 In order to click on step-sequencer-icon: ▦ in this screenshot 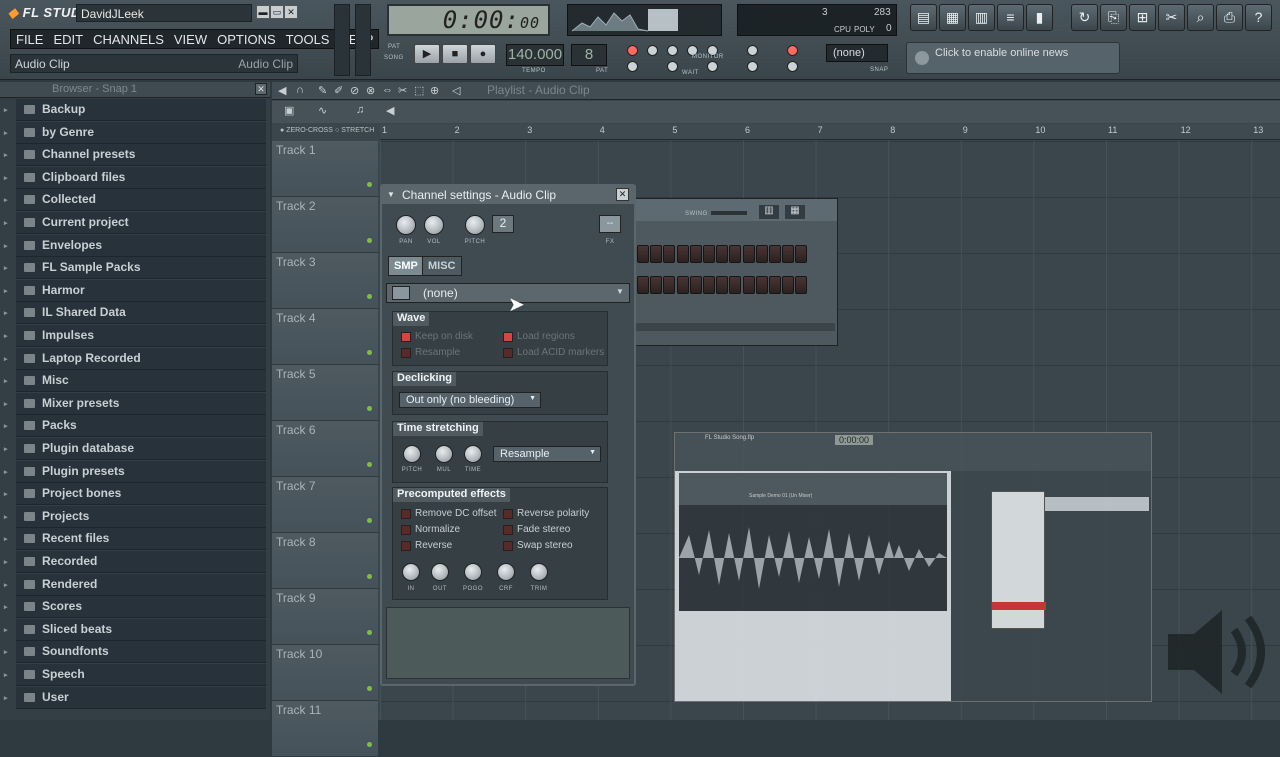, I will do `click(952, 17)`.